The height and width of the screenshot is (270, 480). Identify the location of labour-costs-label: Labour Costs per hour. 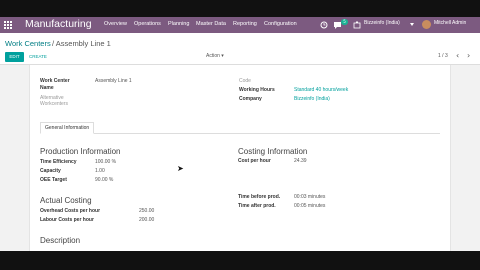
(67, 220).